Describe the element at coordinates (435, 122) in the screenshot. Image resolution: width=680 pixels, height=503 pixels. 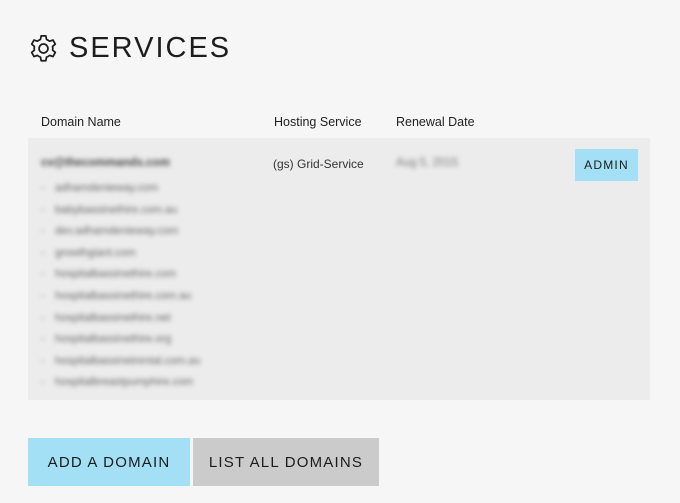
I see `column-header-renewal-date: Renewal Date` at that location.